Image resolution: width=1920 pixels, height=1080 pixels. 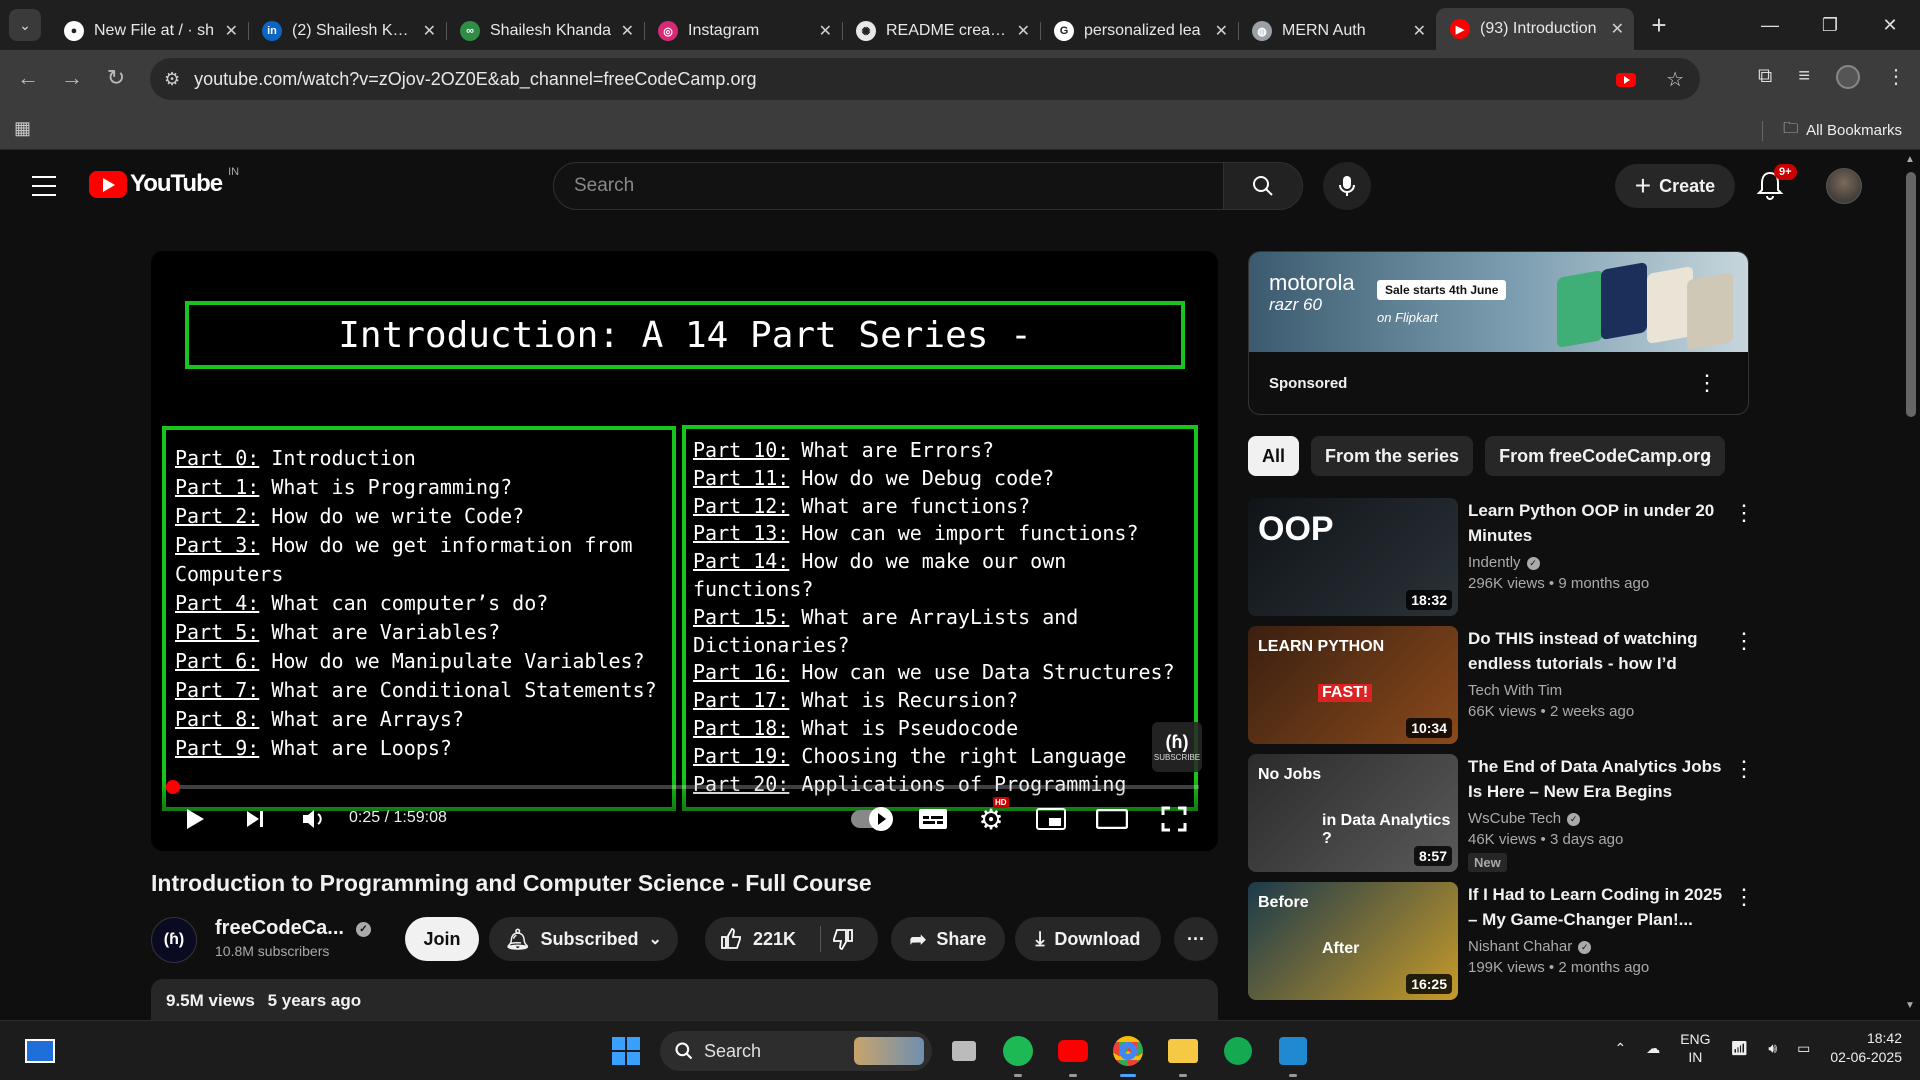 What do you see at coordinates (173, 787) in the screenshot?
I see `scrubber-knob` at bounding box center [173, 787].